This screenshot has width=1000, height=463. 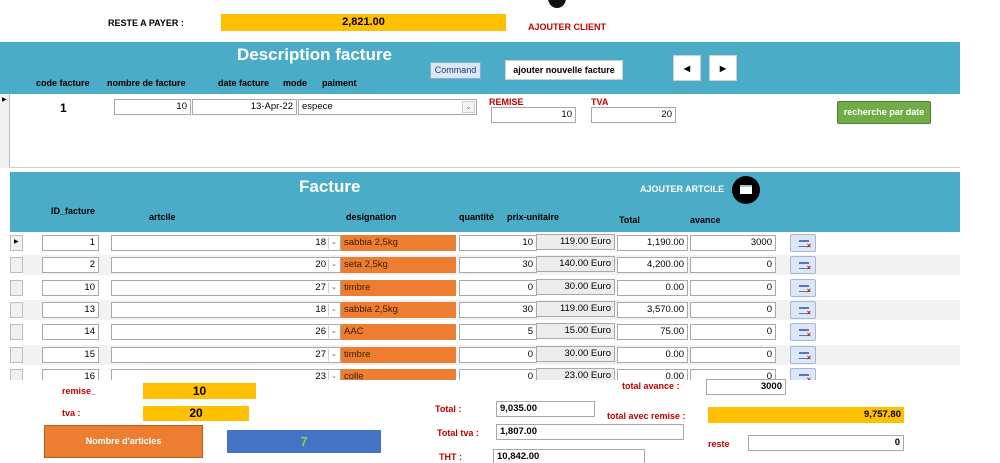 I want to click on row-designation: AAC, so click(x=398, y=332).